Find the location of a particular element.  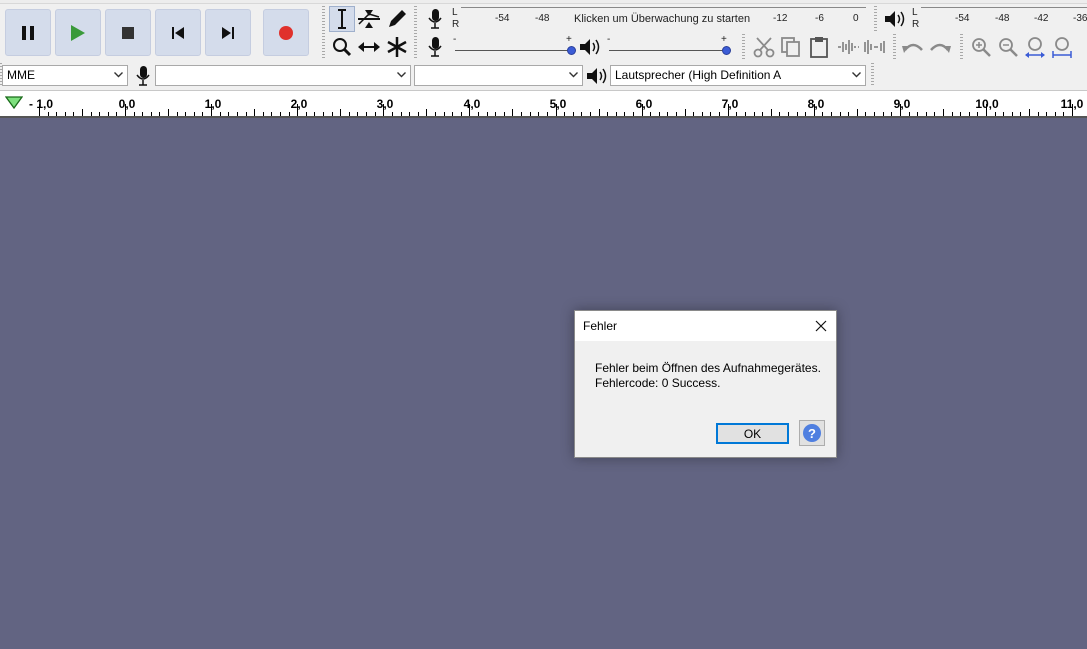

recording-device-select is located at coordinates (283, 75).